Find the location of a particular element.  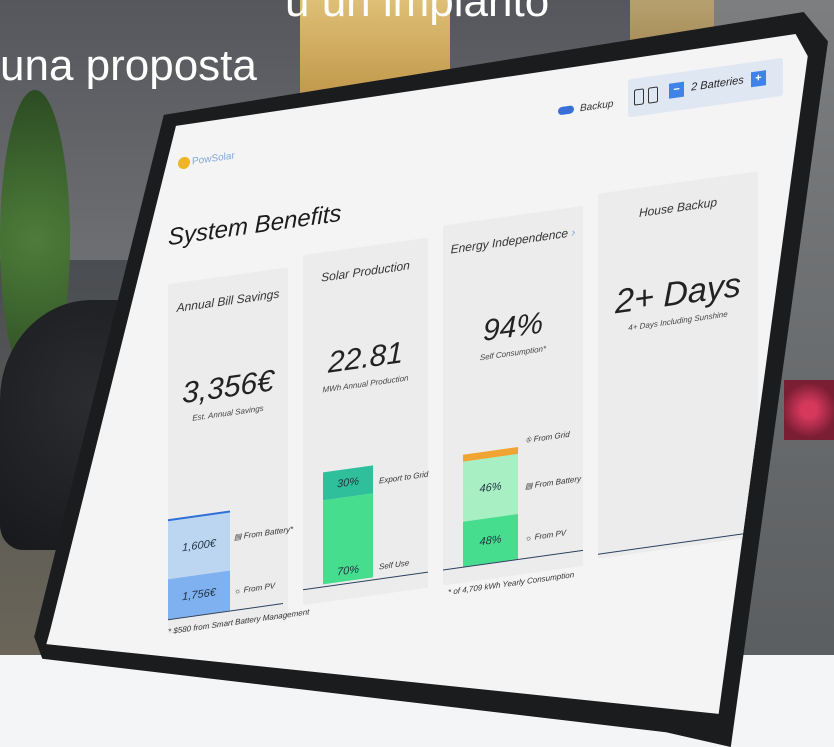

export-label: Export to Grid is located at coordinates (404, 477).